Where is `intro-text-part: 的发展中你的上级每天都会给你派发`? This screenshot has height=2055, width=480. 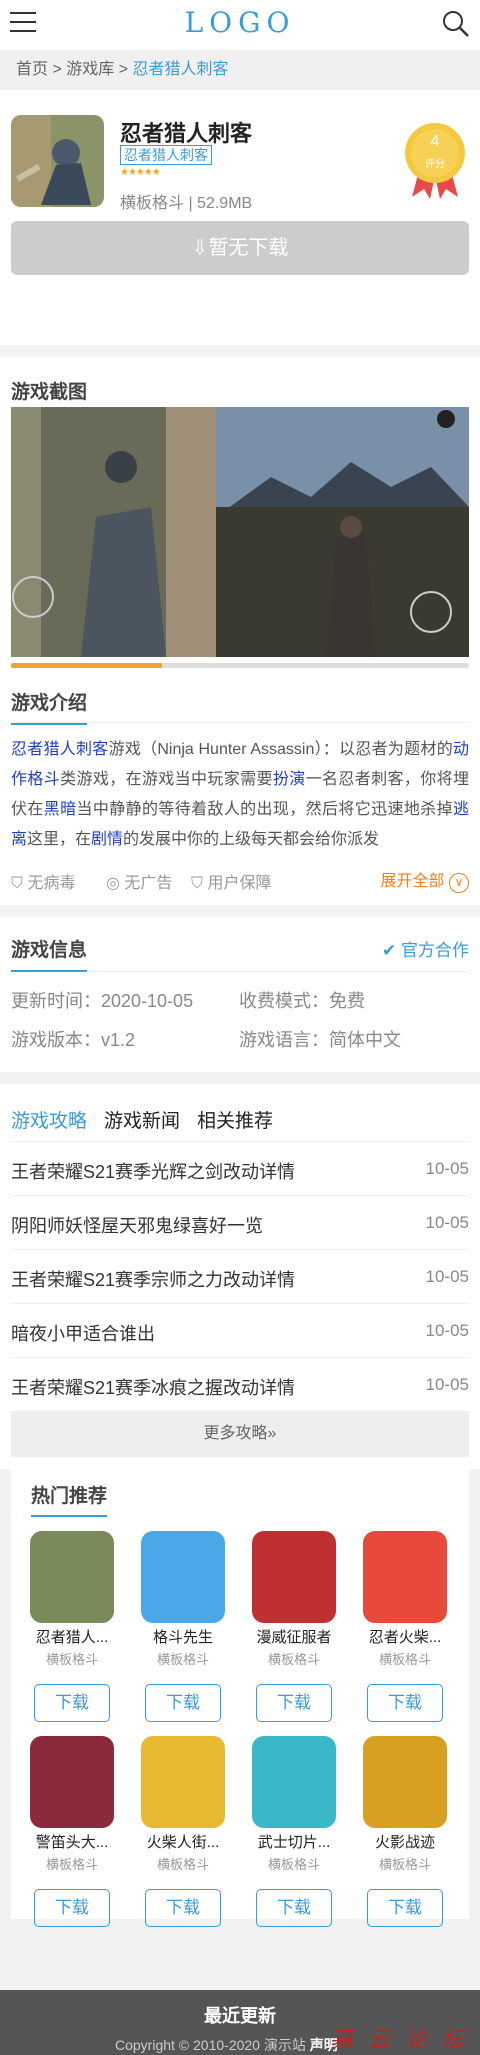
intro-text-part: 的发展中你的上级每天都会给你派发 is located at coordinates (251, 839).